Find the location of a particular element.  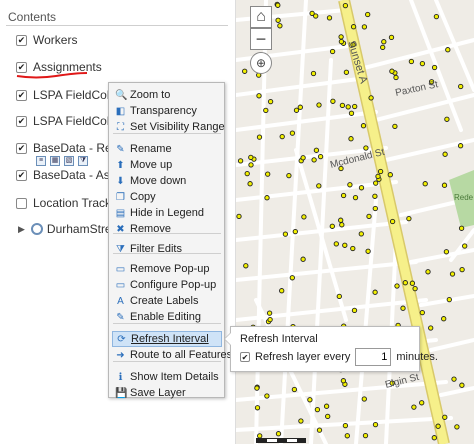

details-icon: ℹ is located at coordinates (120, 377).